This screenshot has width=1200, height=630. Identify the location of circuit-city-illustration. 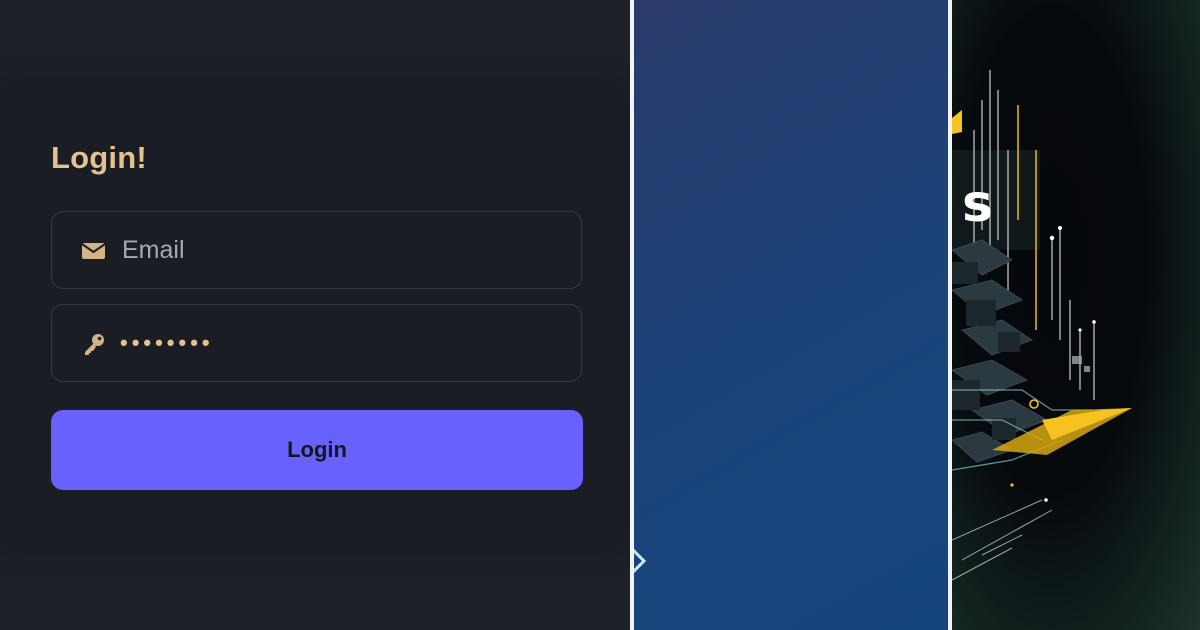
(1042, 325).